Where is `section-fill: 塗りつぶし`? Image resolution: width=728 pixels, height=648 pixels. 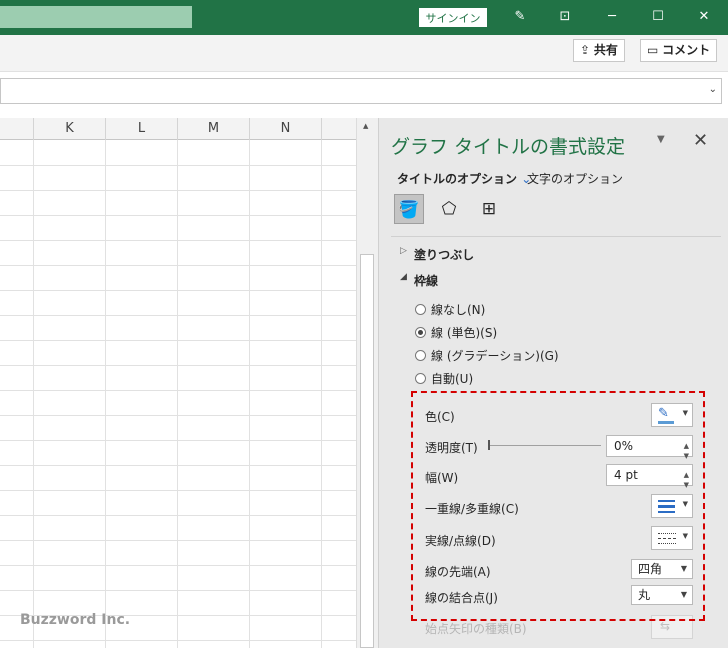 section-fill: 塗りつぶし is located at coordinates (444, 254).